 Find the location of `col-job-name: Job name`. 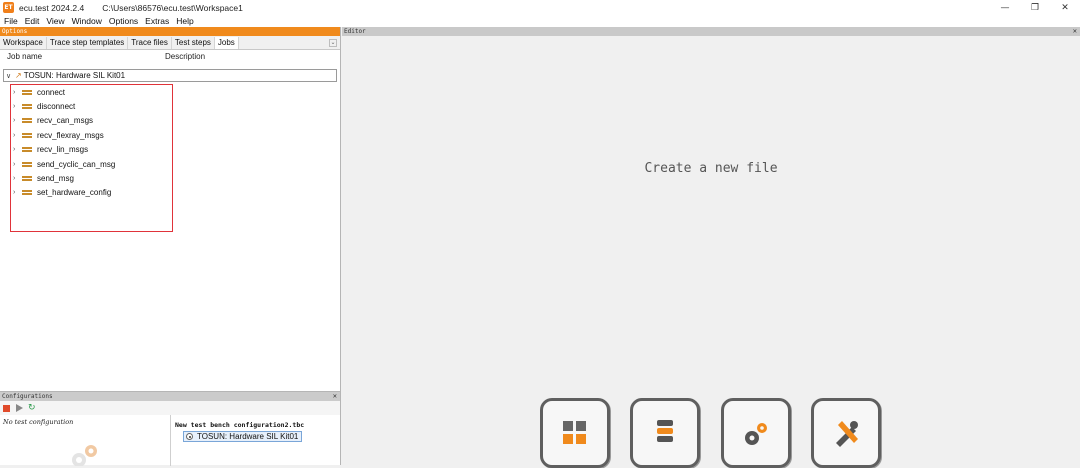

col-job-name: Job name is located at coordinates (86, 56).